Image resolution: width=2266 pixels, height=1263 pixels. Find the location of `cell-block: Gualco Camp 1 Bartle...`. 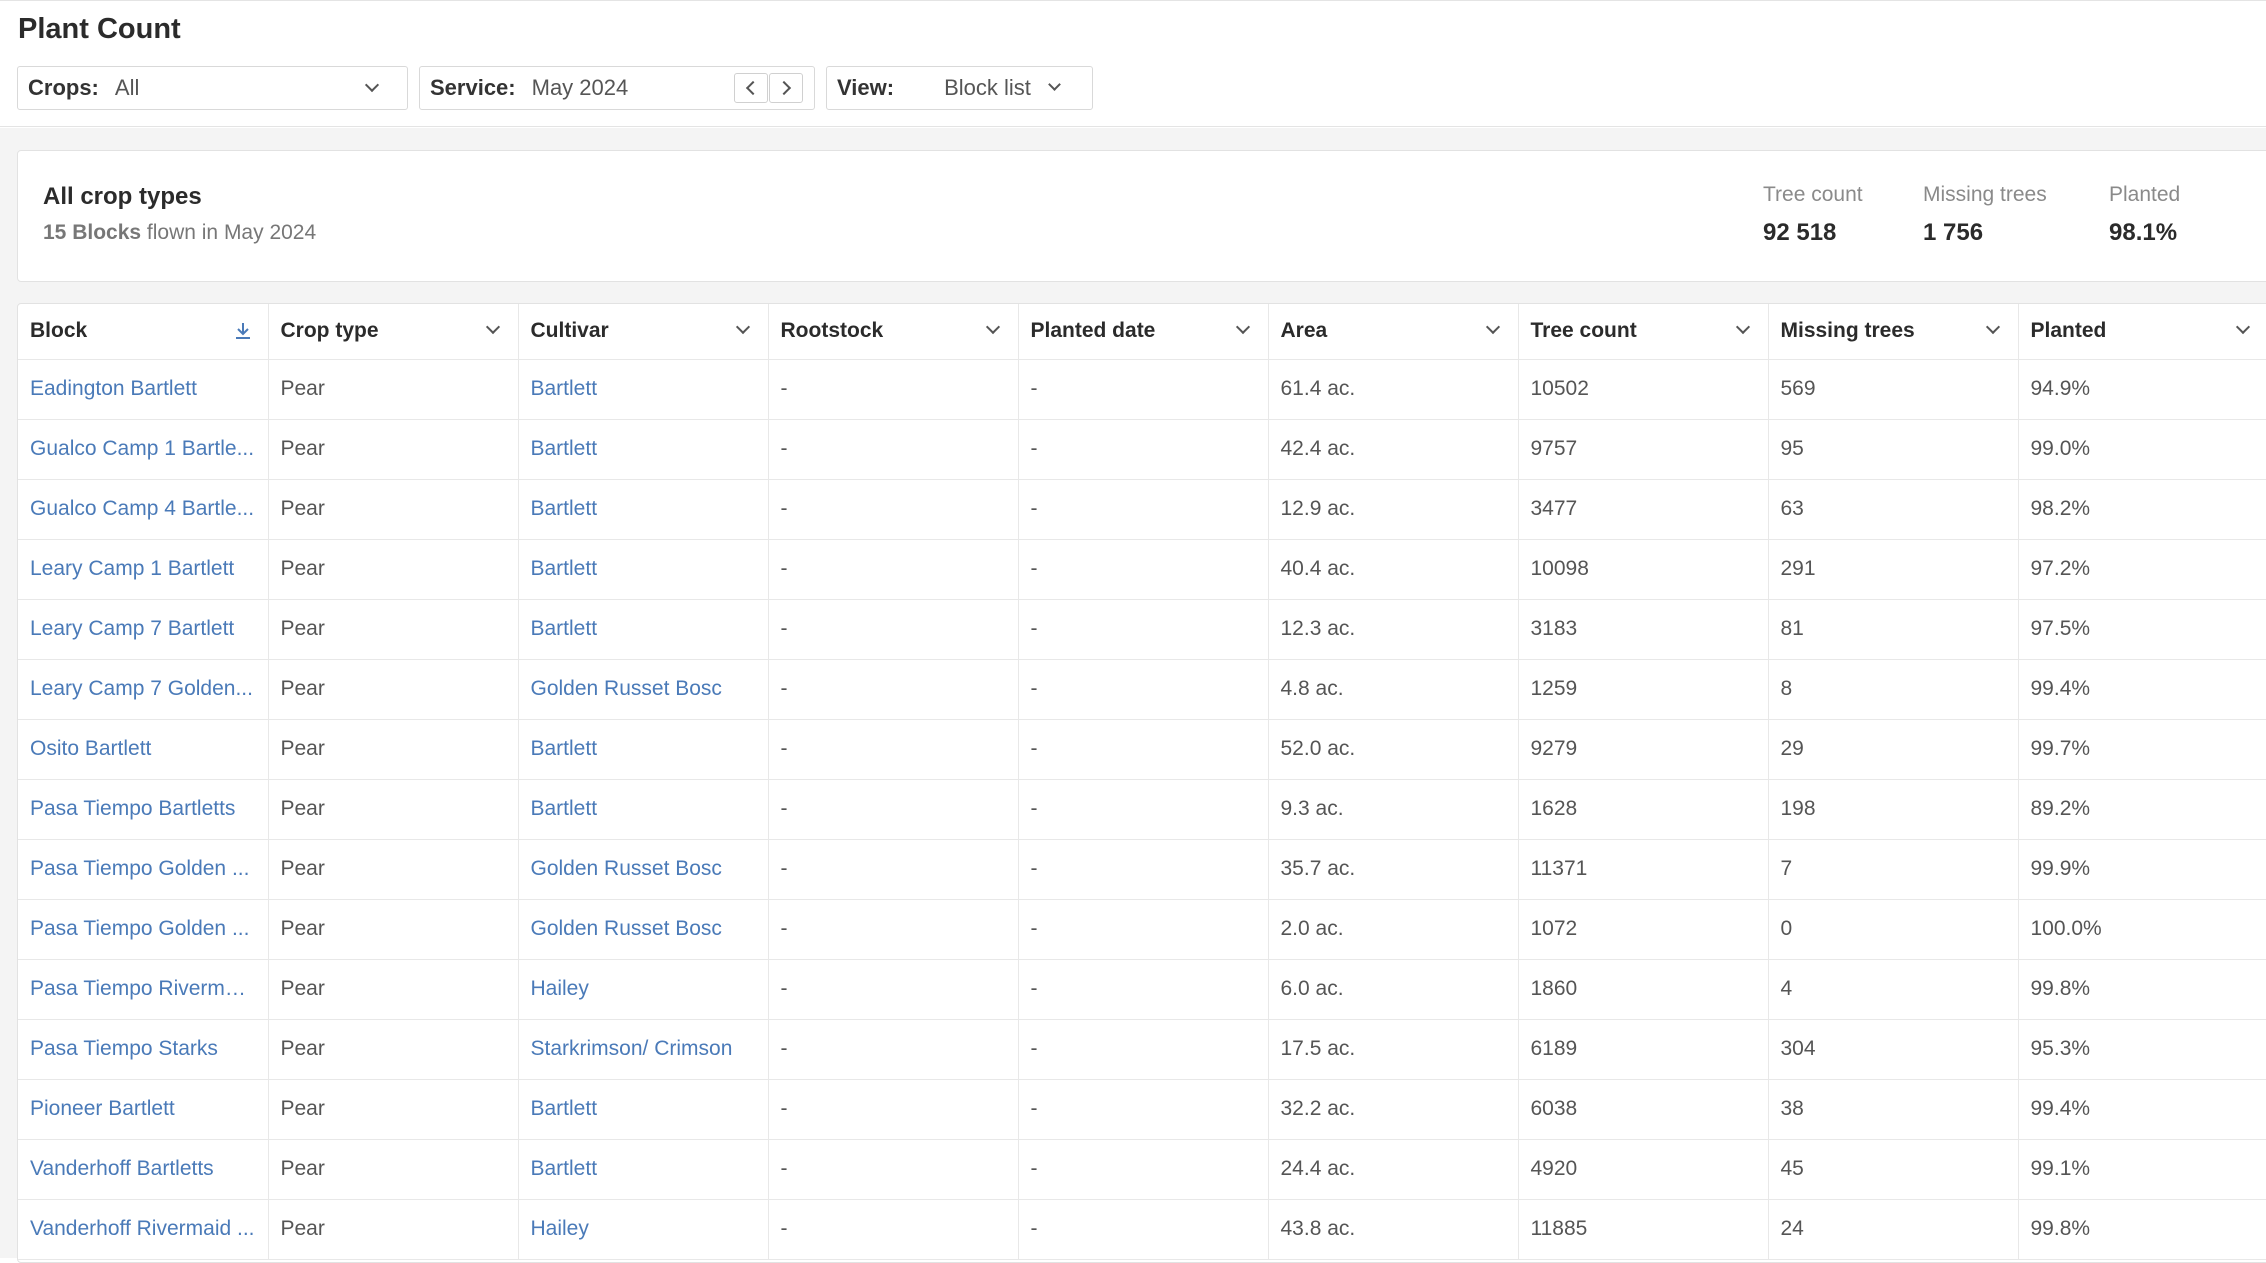

cell-block: Gualco Camp 1 Bartle... is located at coordinates (143, 449).